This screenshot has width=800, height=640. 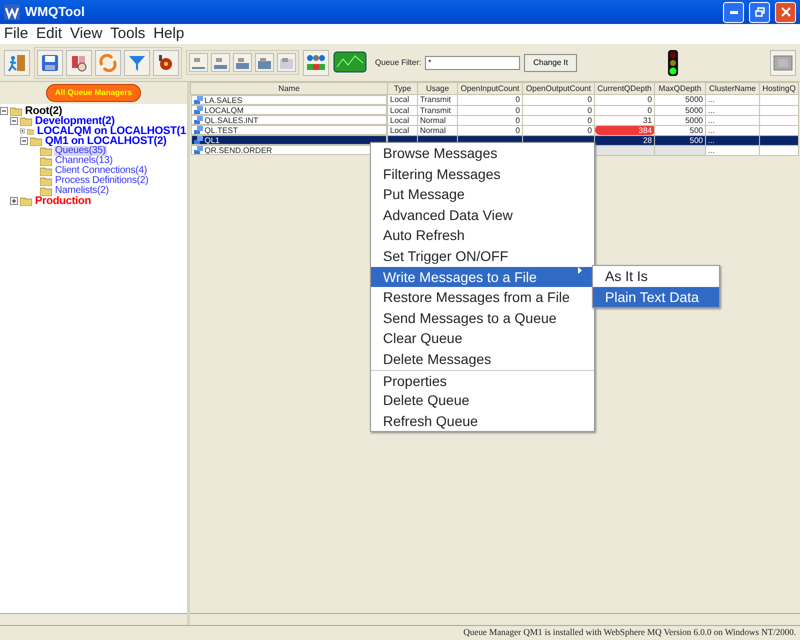 What do you see at coordinates (82, 191) in the screenshot?
I see `tree-item: Namelists(2)` at bounding box center [82, 191].